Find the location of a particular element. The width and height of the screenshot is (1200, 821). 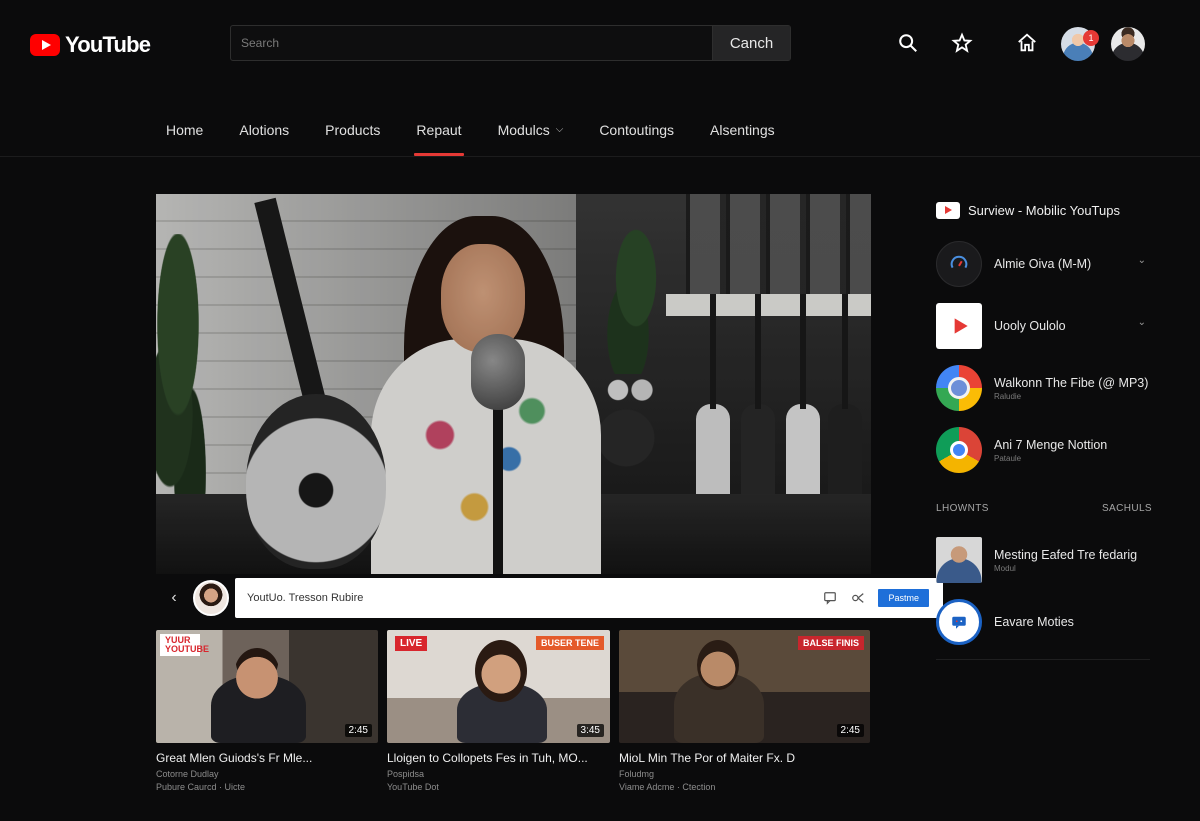

tab-products: Products is located at coordinates (352, 132).